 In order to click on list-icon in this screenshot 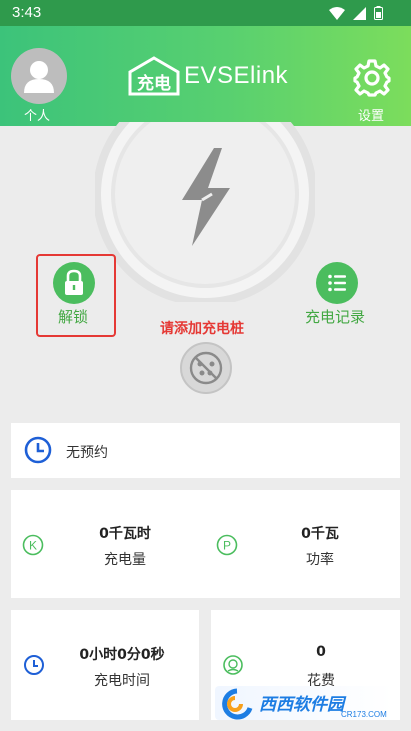, I will do `click(337, 283)`.